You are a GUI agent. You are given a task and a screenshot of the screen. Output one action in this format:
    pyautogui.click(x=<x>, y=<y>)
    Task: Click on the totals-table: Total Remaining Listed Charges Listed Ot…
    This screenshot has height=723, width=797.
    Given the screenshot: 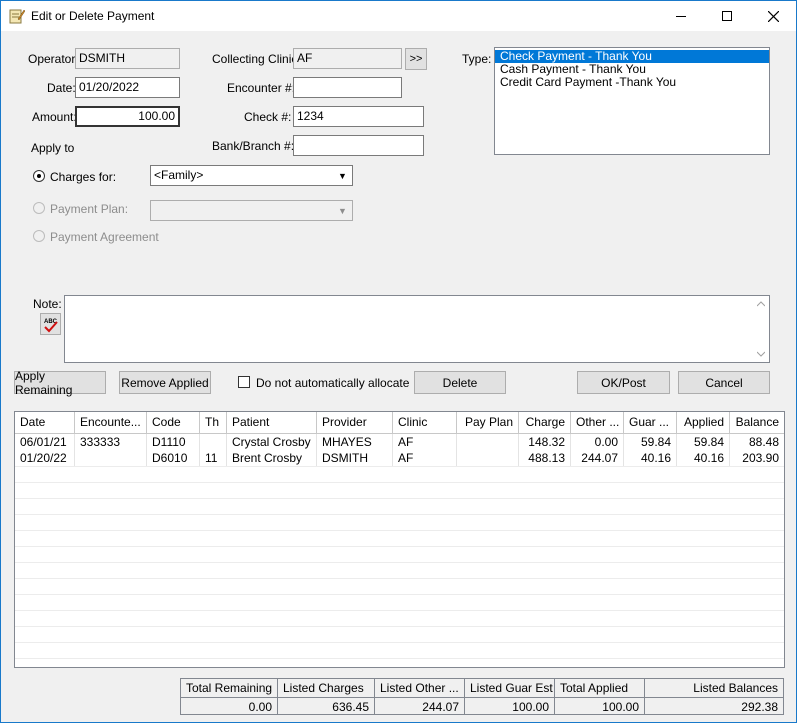 What is the action you would take?
    pyautogui.click(x=482, y=696)
    